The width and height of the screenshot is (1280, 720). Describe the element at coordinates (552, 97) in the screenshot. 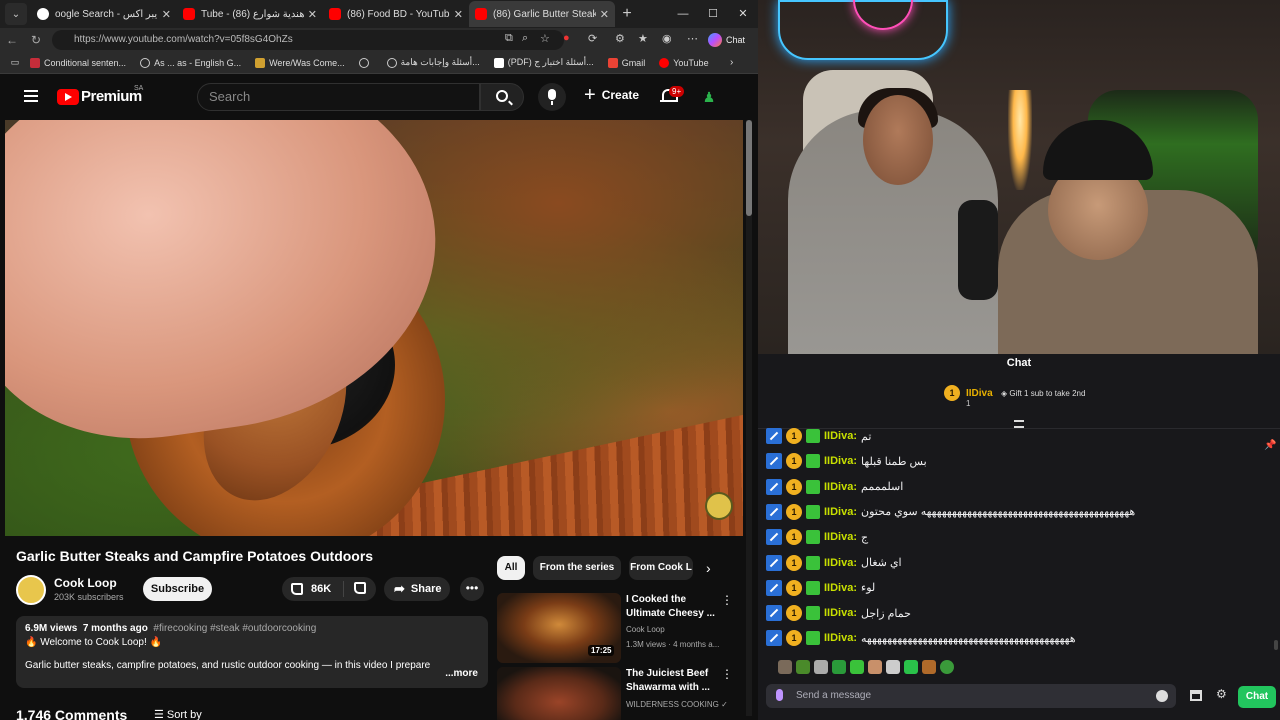

I see `voice-search-icon` at that location.